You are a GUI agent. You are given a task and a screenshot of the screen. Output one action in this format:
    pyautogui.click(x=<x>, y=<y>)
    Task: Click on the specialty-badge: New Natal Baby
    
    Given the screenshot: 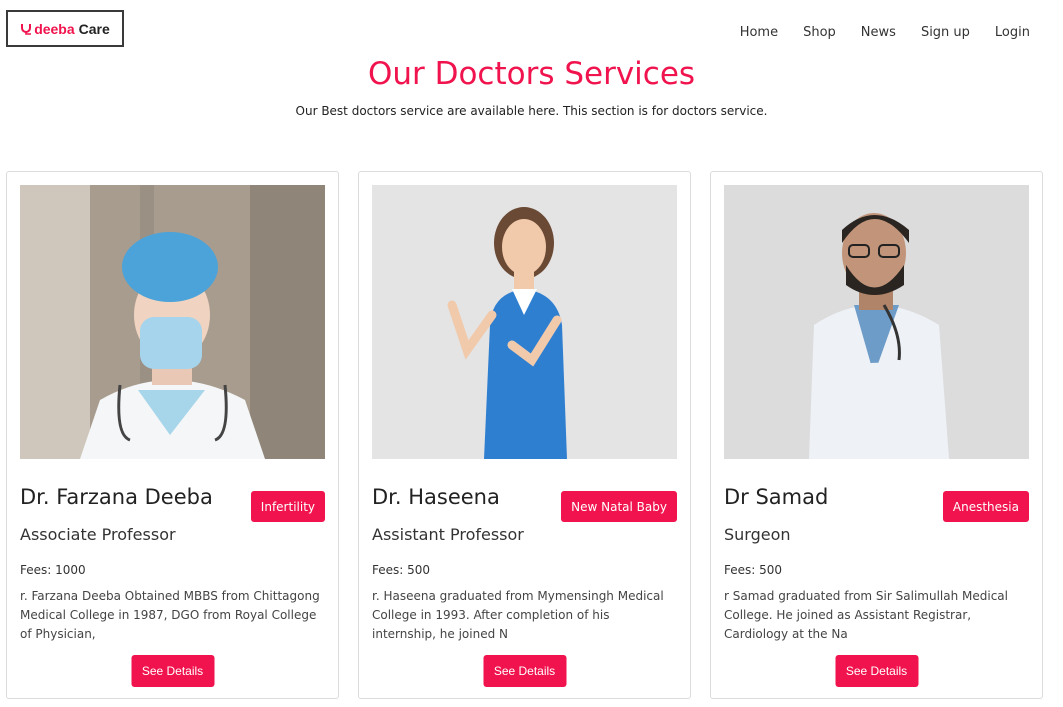 What is the action you would take?
    pyautogui.click(x=619, y=506)
    